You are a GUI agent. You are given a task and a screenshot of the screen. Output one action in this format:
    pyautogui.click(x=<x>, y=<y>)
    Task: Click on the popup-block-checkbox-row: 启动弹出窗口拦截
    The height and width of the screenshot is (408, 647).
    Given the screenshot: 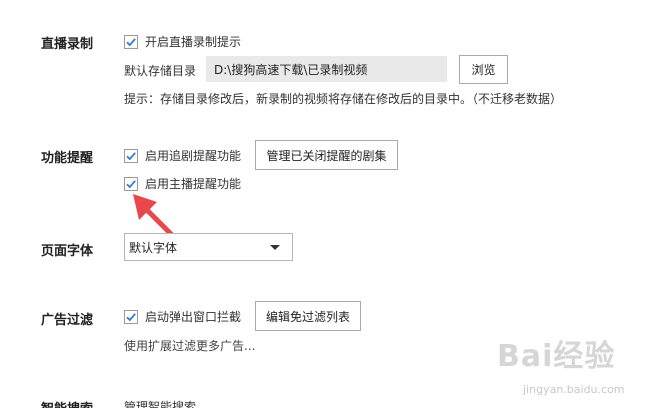 What is the action you would take?
    pyautogui.click(x=182, y=316)
    